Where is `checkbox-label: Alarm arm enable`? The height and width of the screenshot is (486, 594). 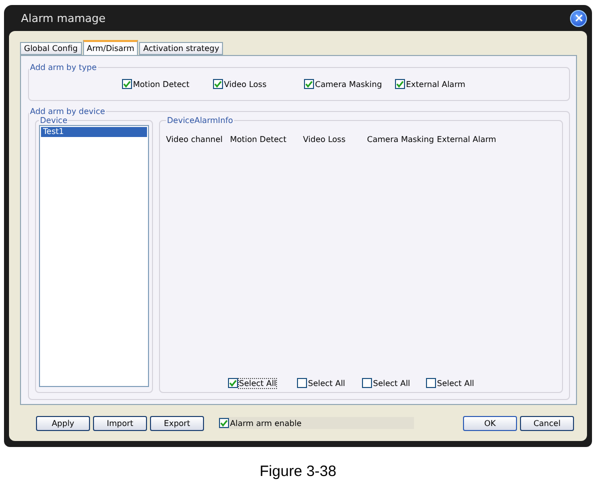
checkbox-label: Alarm arm enable is located at coordinates (266, 423).